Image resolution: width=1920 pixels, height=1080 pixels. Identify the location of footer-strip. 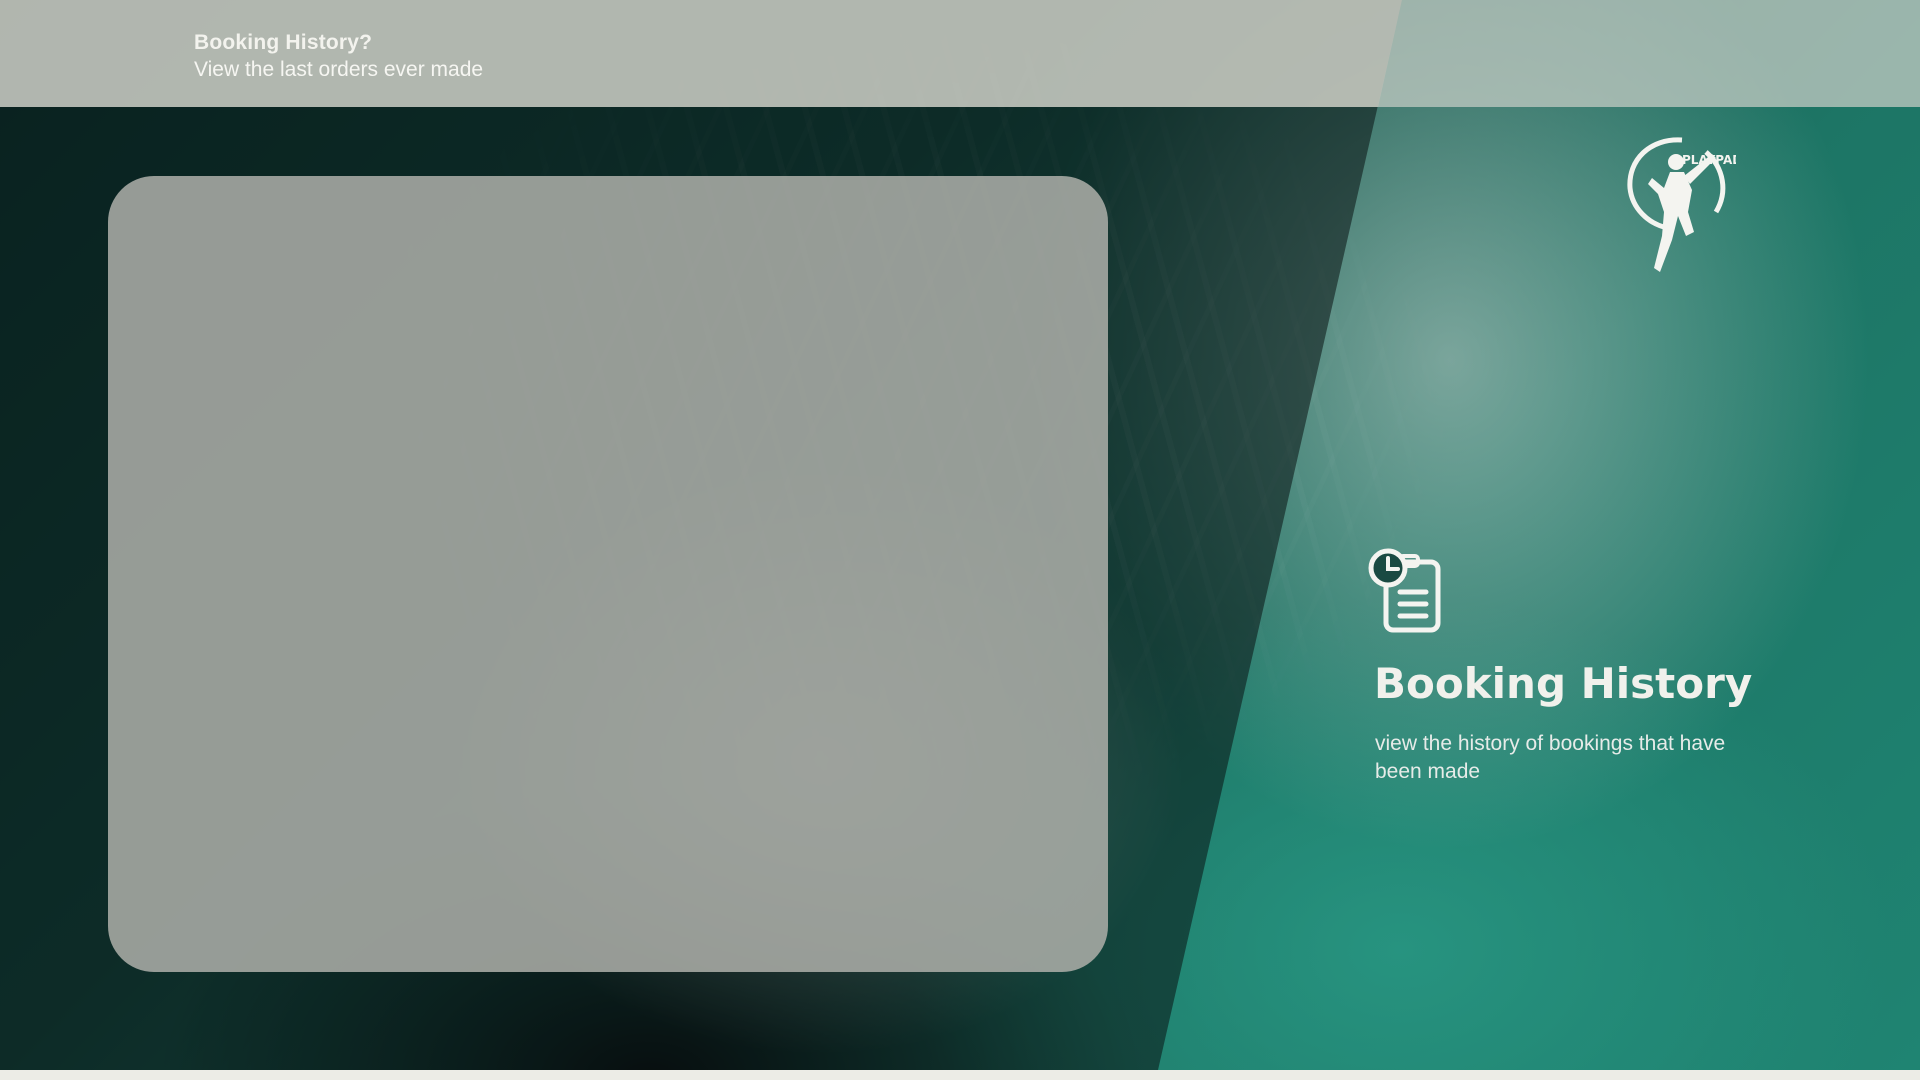
(960, 1075).